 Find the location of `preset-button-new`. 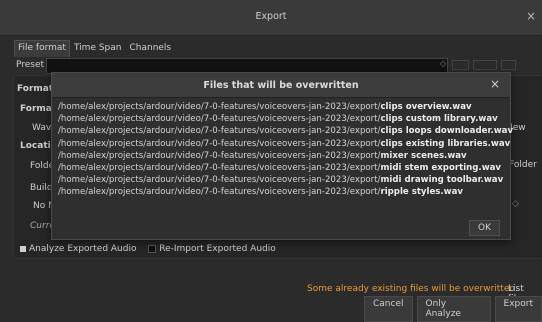

preset-button-new is located at coordinates (508, 65).